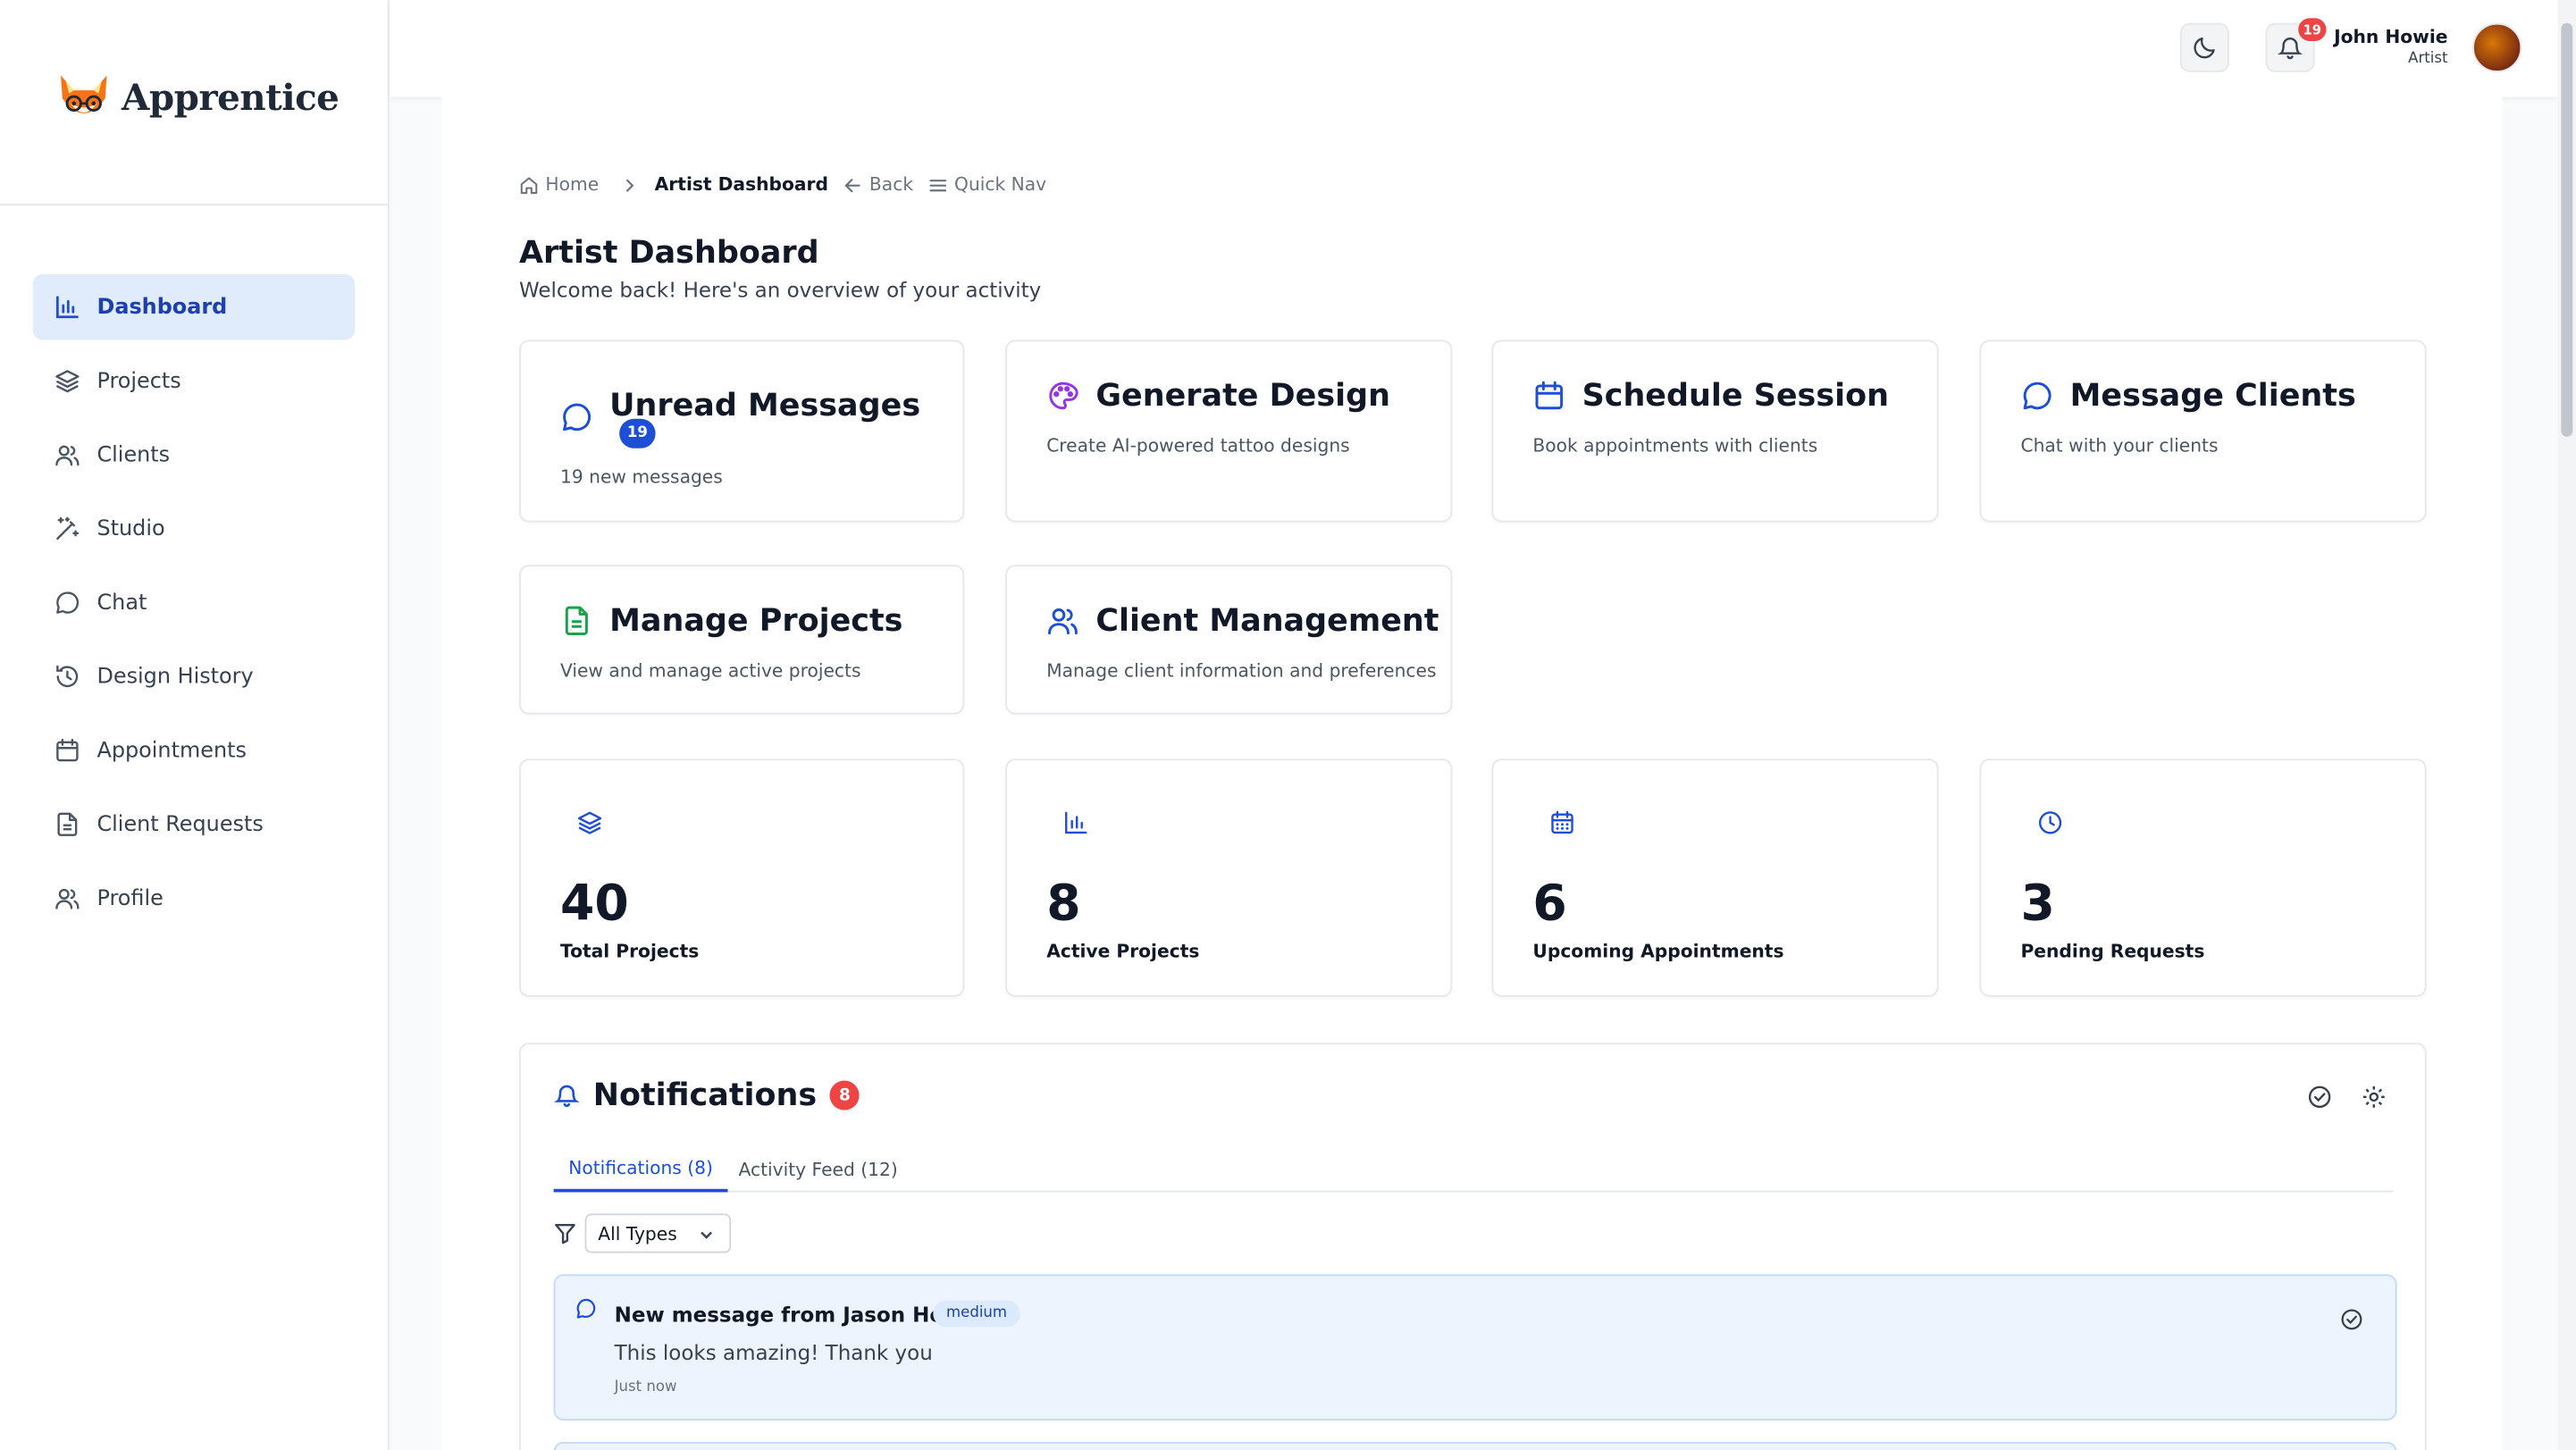 The image size is (2576, 1450). I want to click on card-header: Manage Projects, so click(731, 621).